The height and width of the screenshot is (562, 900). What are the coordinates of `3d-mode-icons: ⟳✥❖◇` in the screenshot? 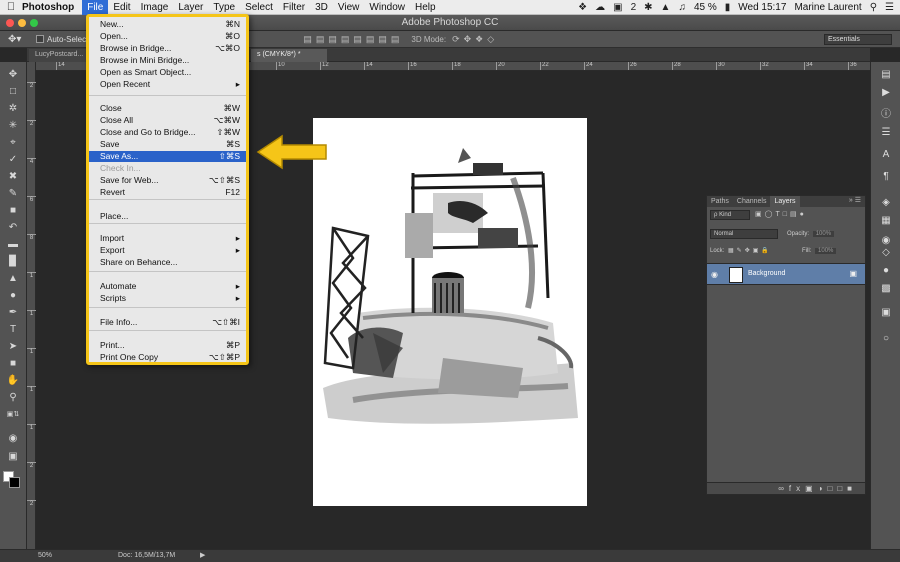 It's located at (475, 39).